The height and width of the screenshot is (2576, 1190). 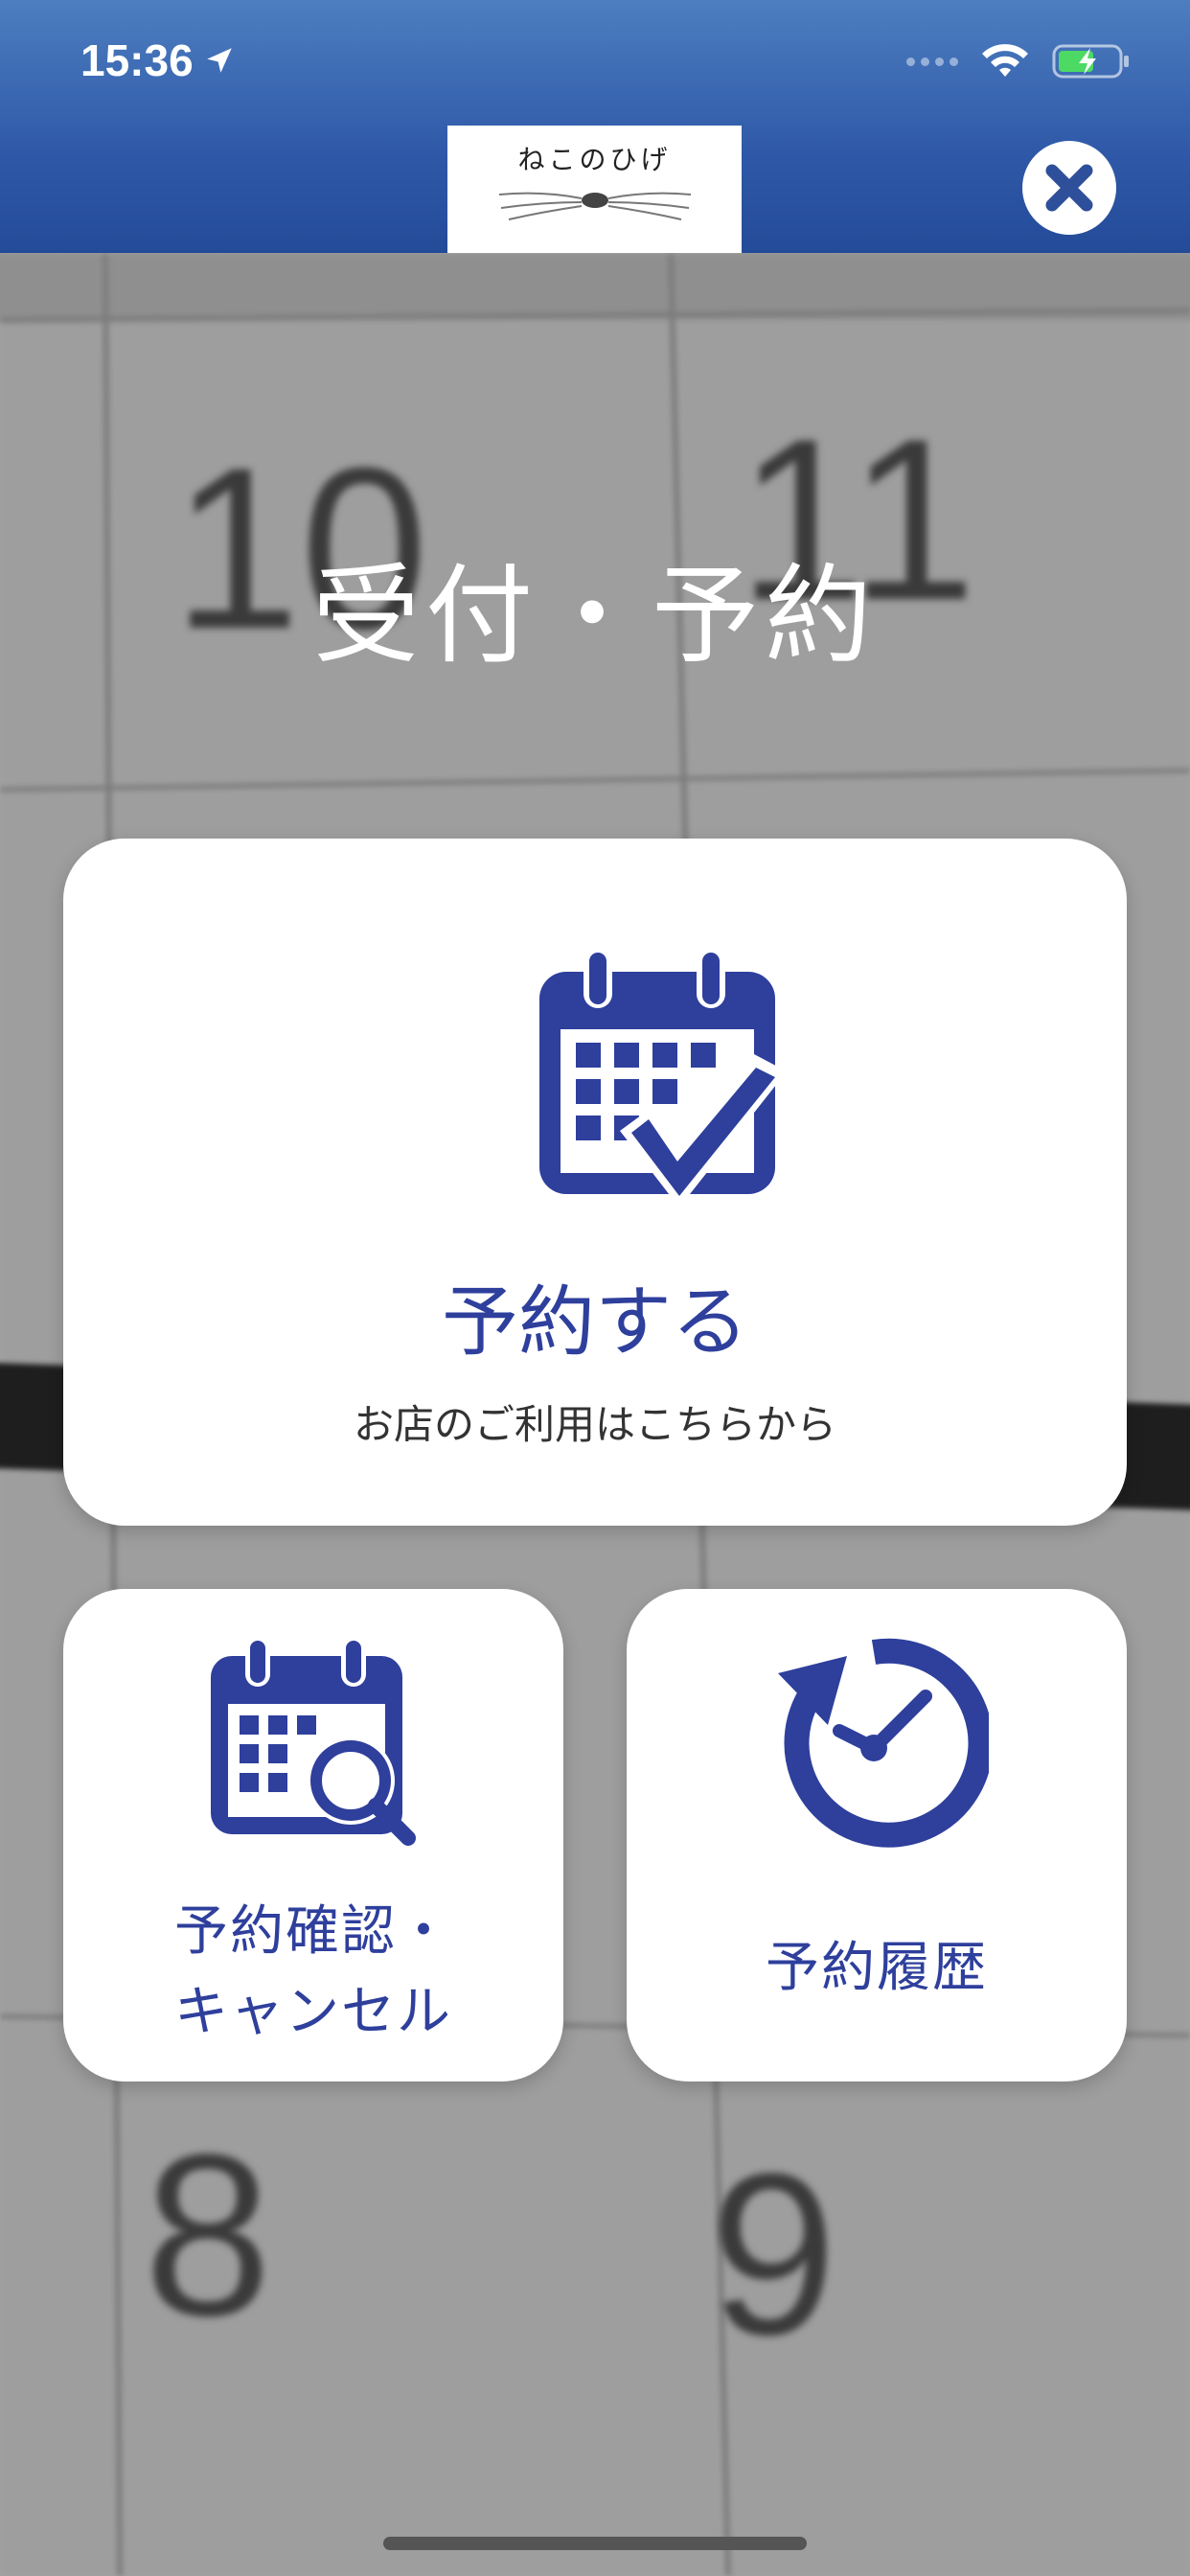 I want to click on app-header: 15:36 ねこのひげ, so click(x=595, y=126).